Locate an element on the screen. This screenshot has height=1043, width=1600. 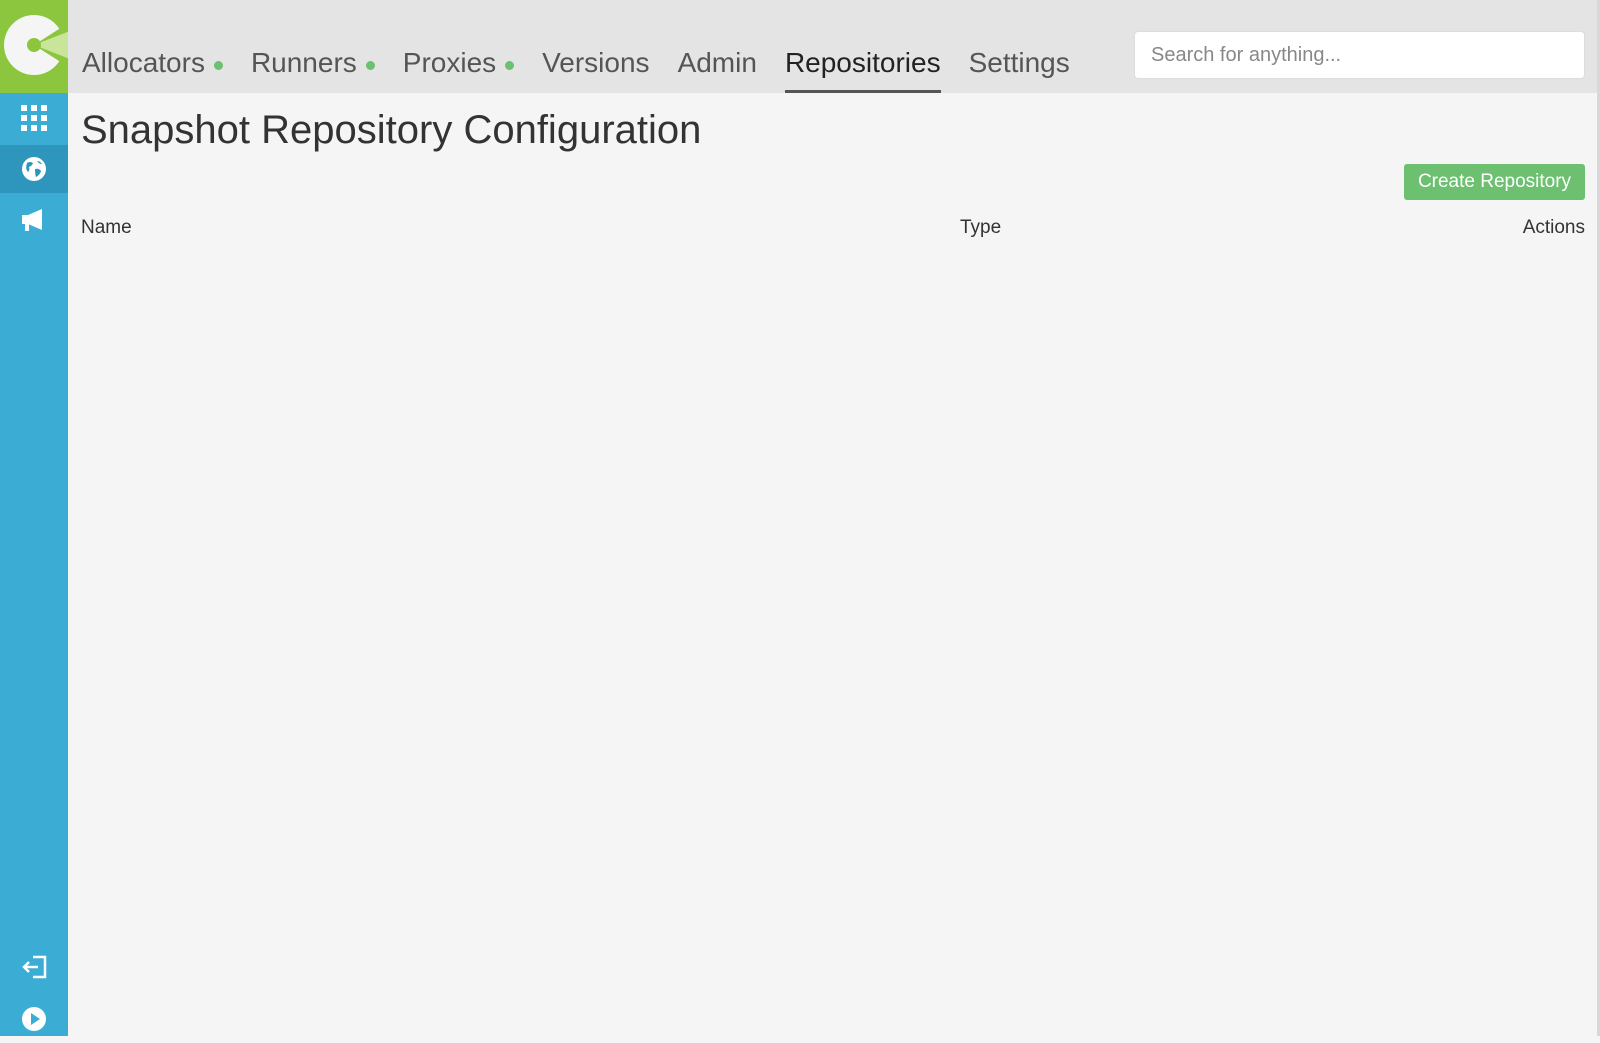
column-header-type: Type is located at coordinates (980, 228).